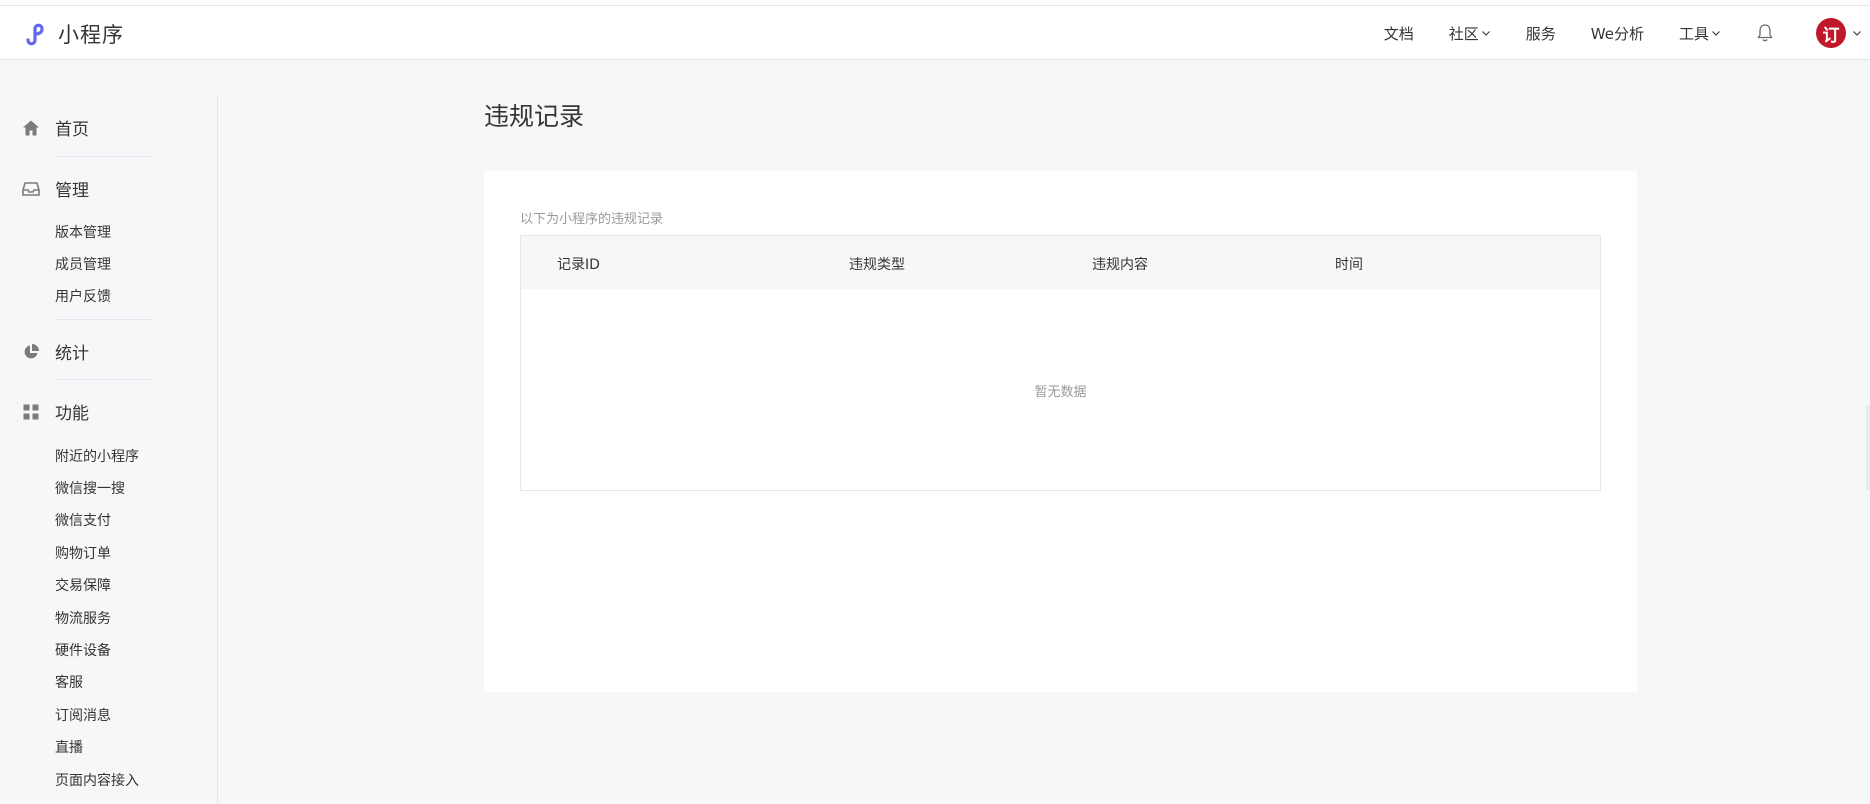  What do you see at coordinates (72, 191) in the screenshot?
I see `sidebar-manage-label: 管理` at bounding box center [72, 191].